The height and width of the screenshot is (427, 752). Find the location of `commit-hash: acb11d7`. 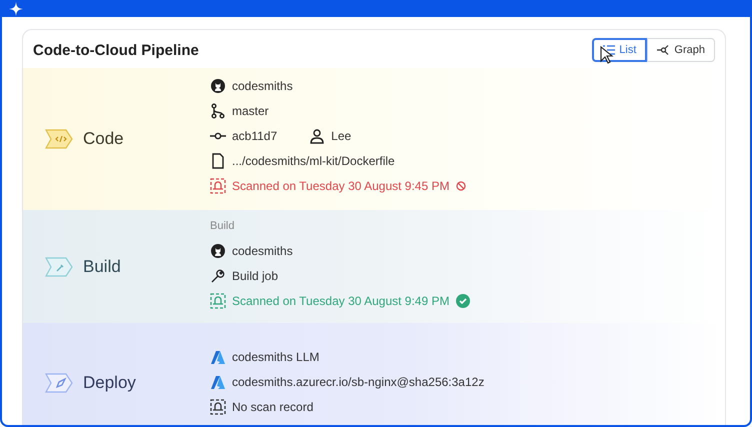

commit-hash: acb11d7 is located at coordinates (255, 136).